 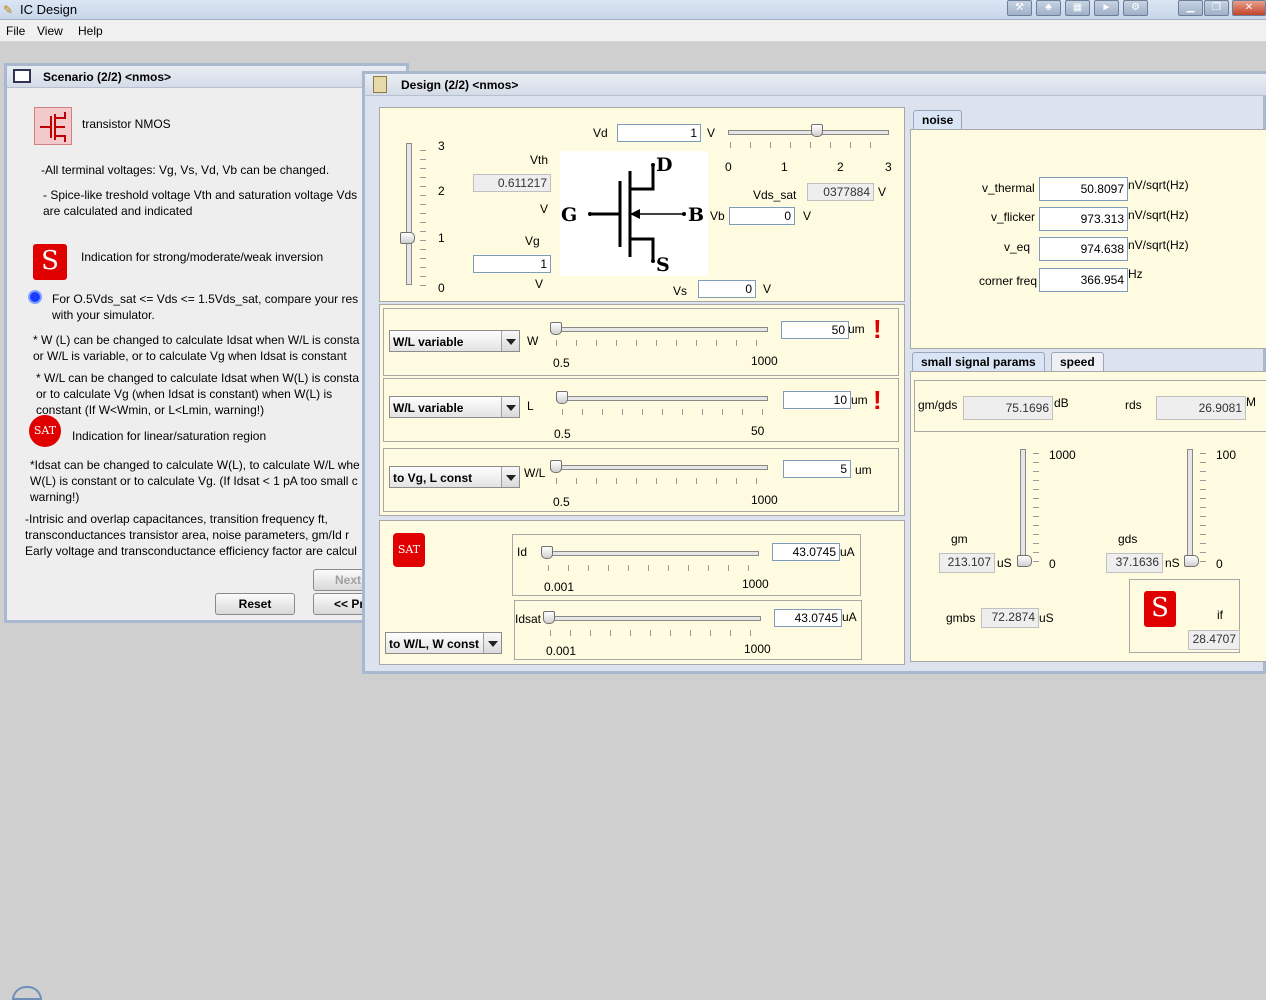 I want to click on l-field: 10, so click(x=817, y=400).